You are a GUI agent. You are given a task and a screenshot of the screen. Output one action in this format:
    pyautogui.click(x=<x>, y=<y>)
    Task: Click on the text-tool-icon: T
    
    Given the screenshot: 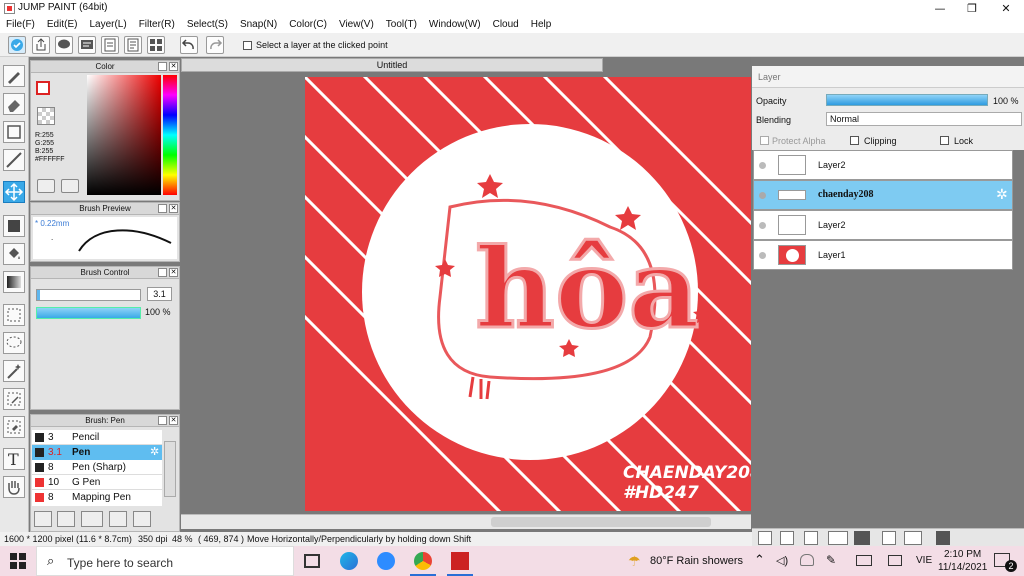 What is the action you would take?
    pyautogui.click(x=14, y=459)
    